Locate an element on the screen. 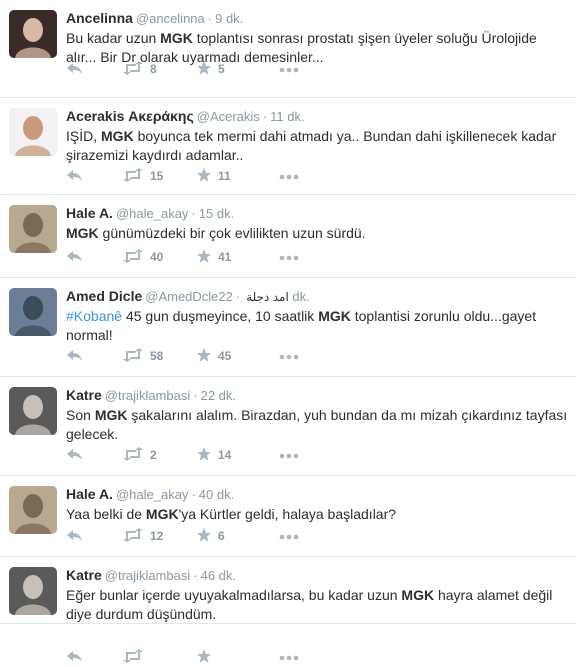 The height and width of the screenshot is (667, 576). favorite-button: 6 is located at coordinates (210, 536).